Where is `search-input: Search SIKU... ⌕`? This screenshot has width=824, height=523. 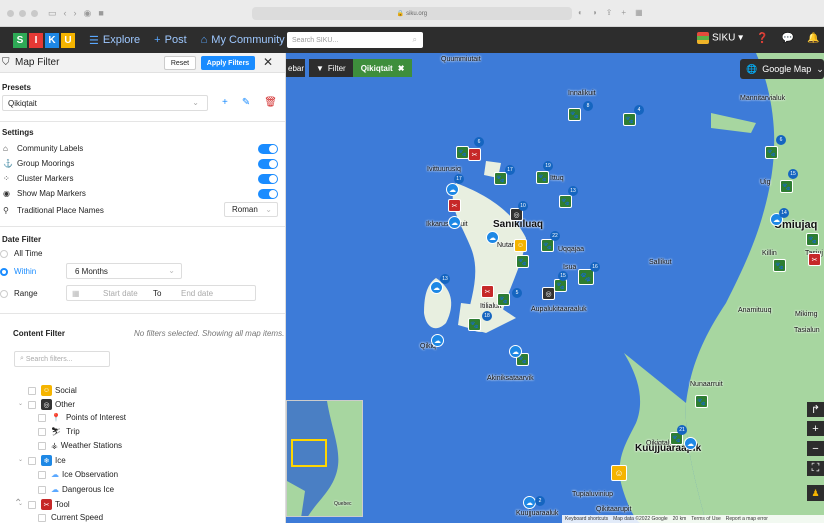 search-input: Search SIKU... ⌕ is located at coordinates (355, 40).